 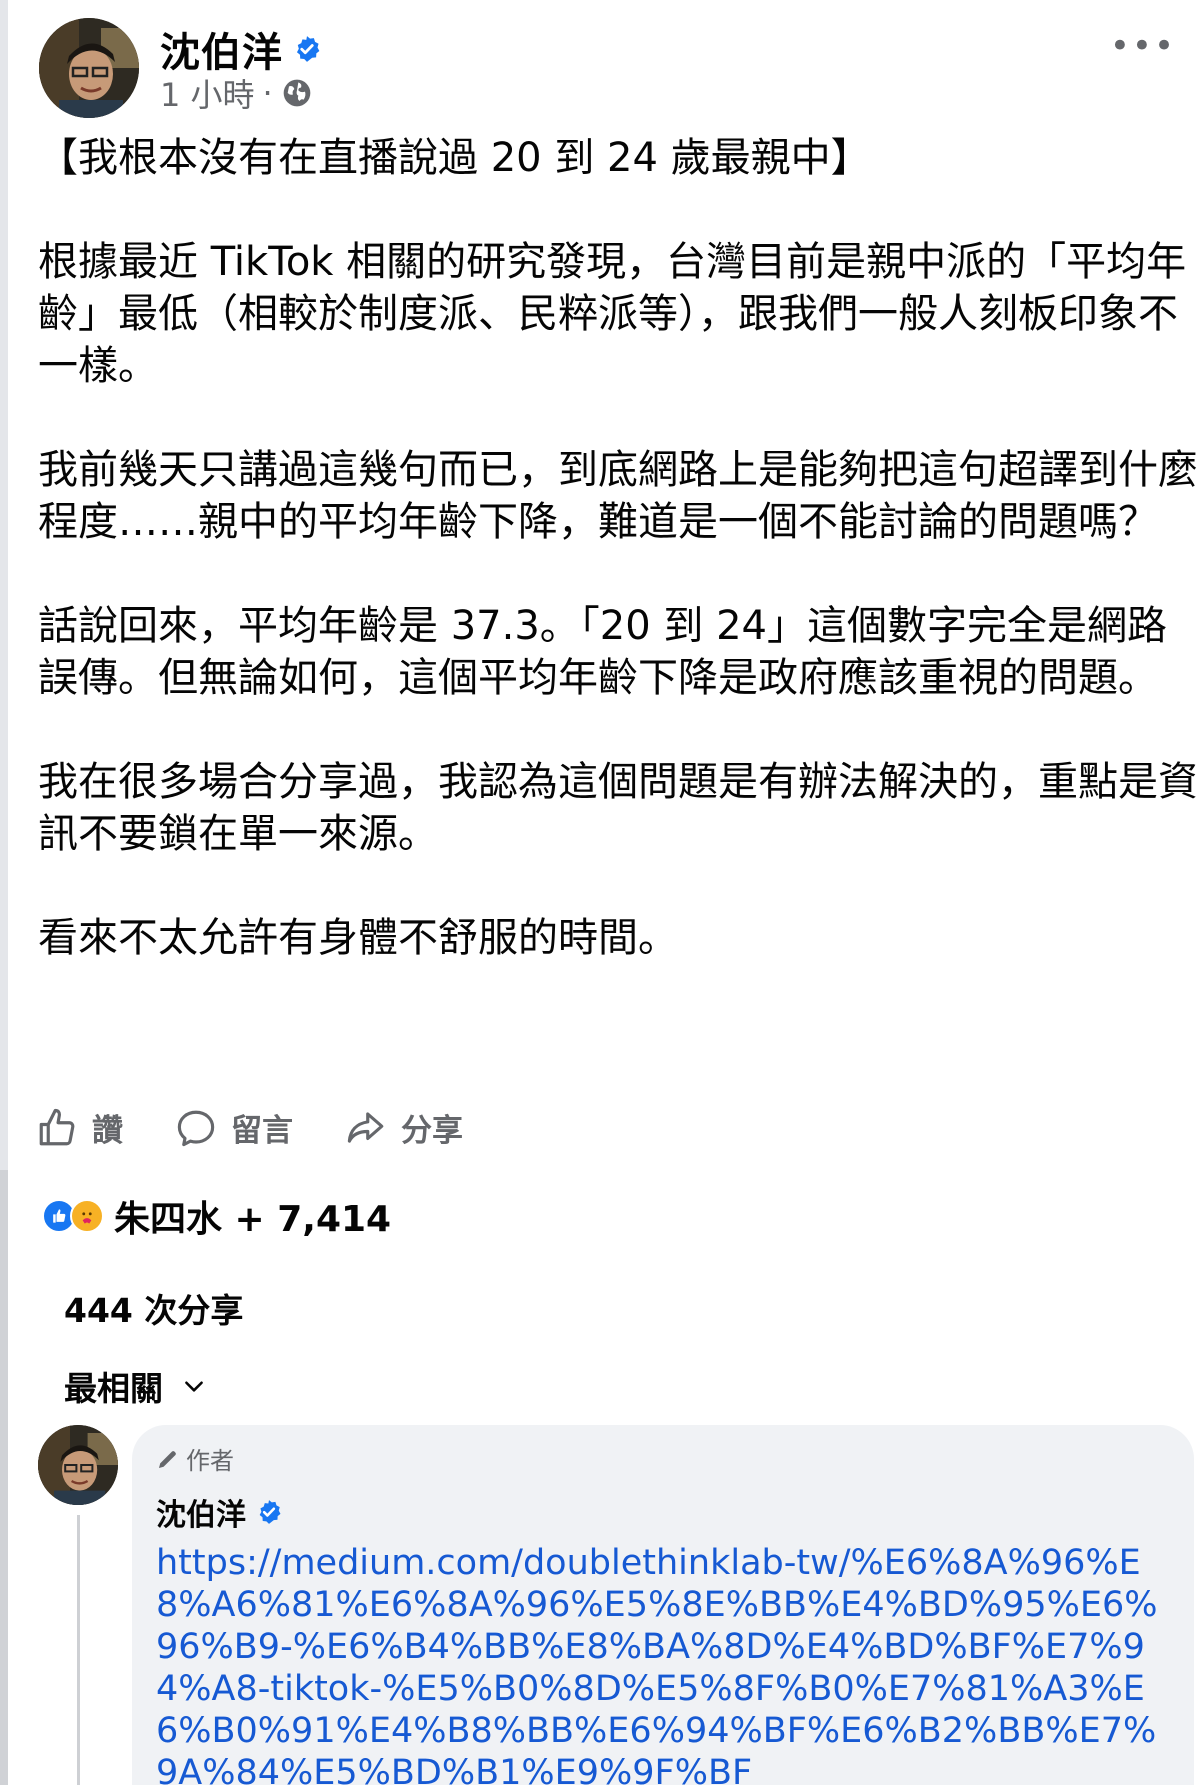 I want to click on more-options-icon: •••, so click(x=1143, y=46).